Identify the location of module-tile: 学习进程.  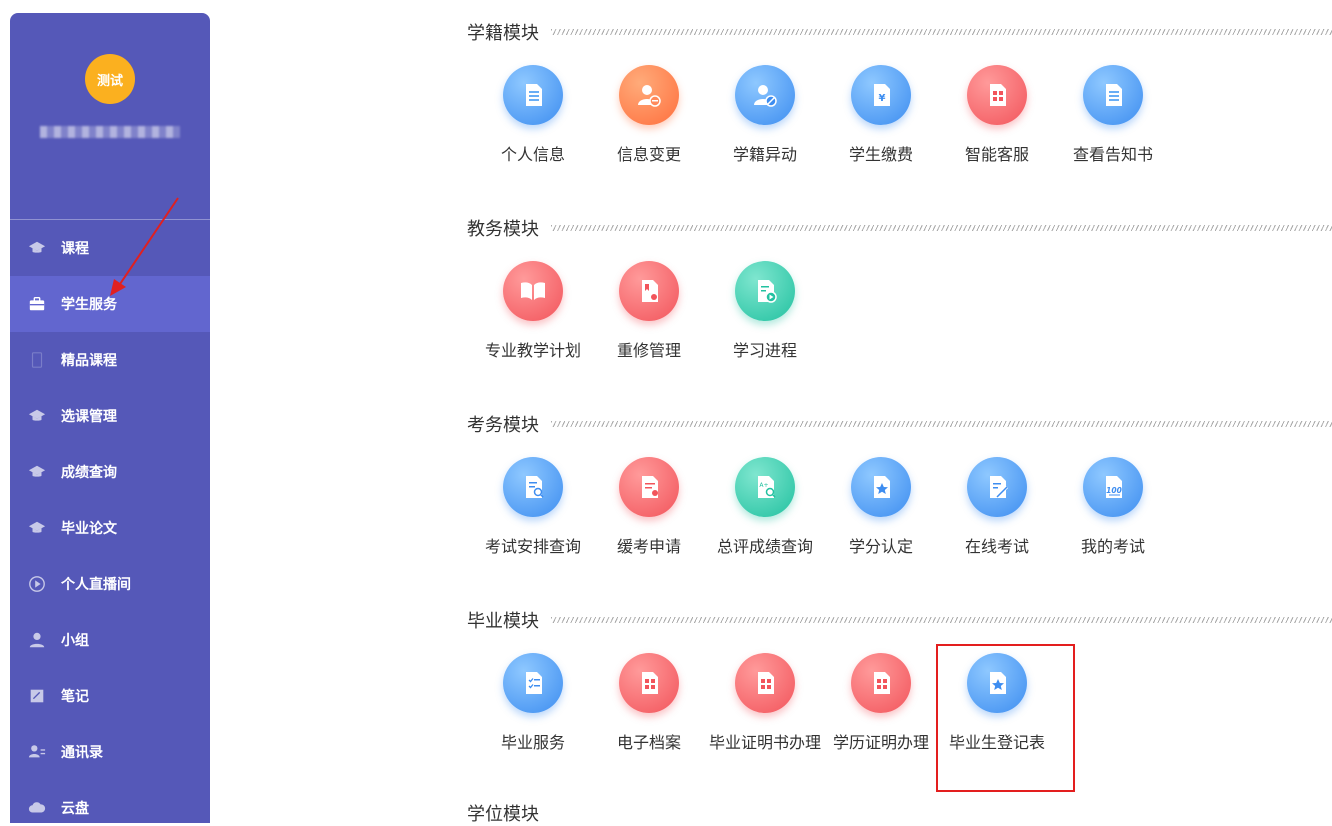
(765, 300).